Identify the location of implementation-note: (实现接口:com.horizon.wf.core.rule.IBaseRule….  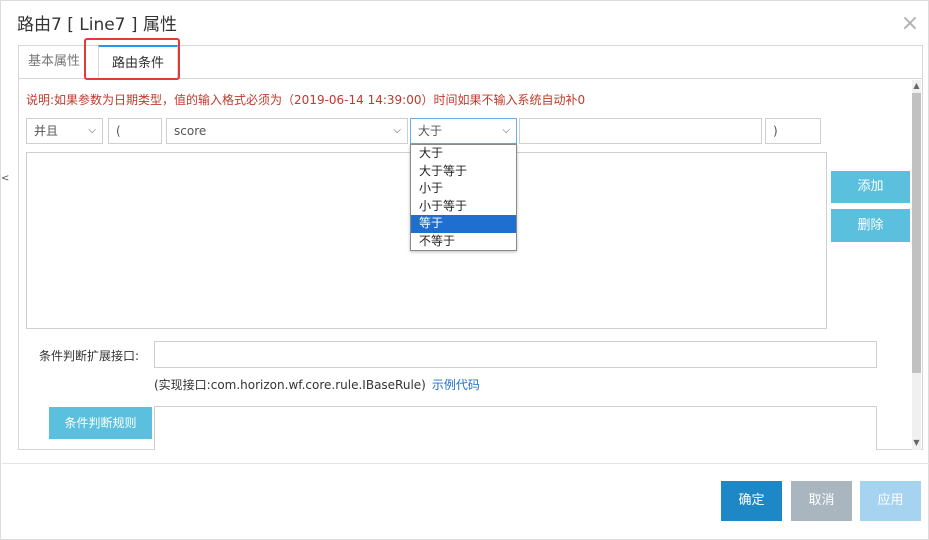
(317, 384).